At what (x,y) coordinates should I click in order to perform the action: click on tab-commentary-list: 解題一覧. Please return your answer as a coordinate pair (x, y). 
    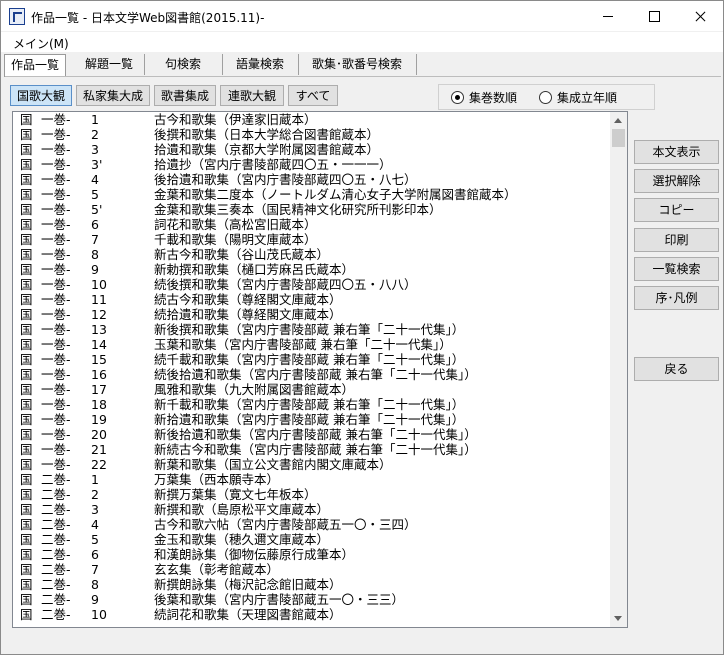
    Looking at the image, I should click on (109, 64).